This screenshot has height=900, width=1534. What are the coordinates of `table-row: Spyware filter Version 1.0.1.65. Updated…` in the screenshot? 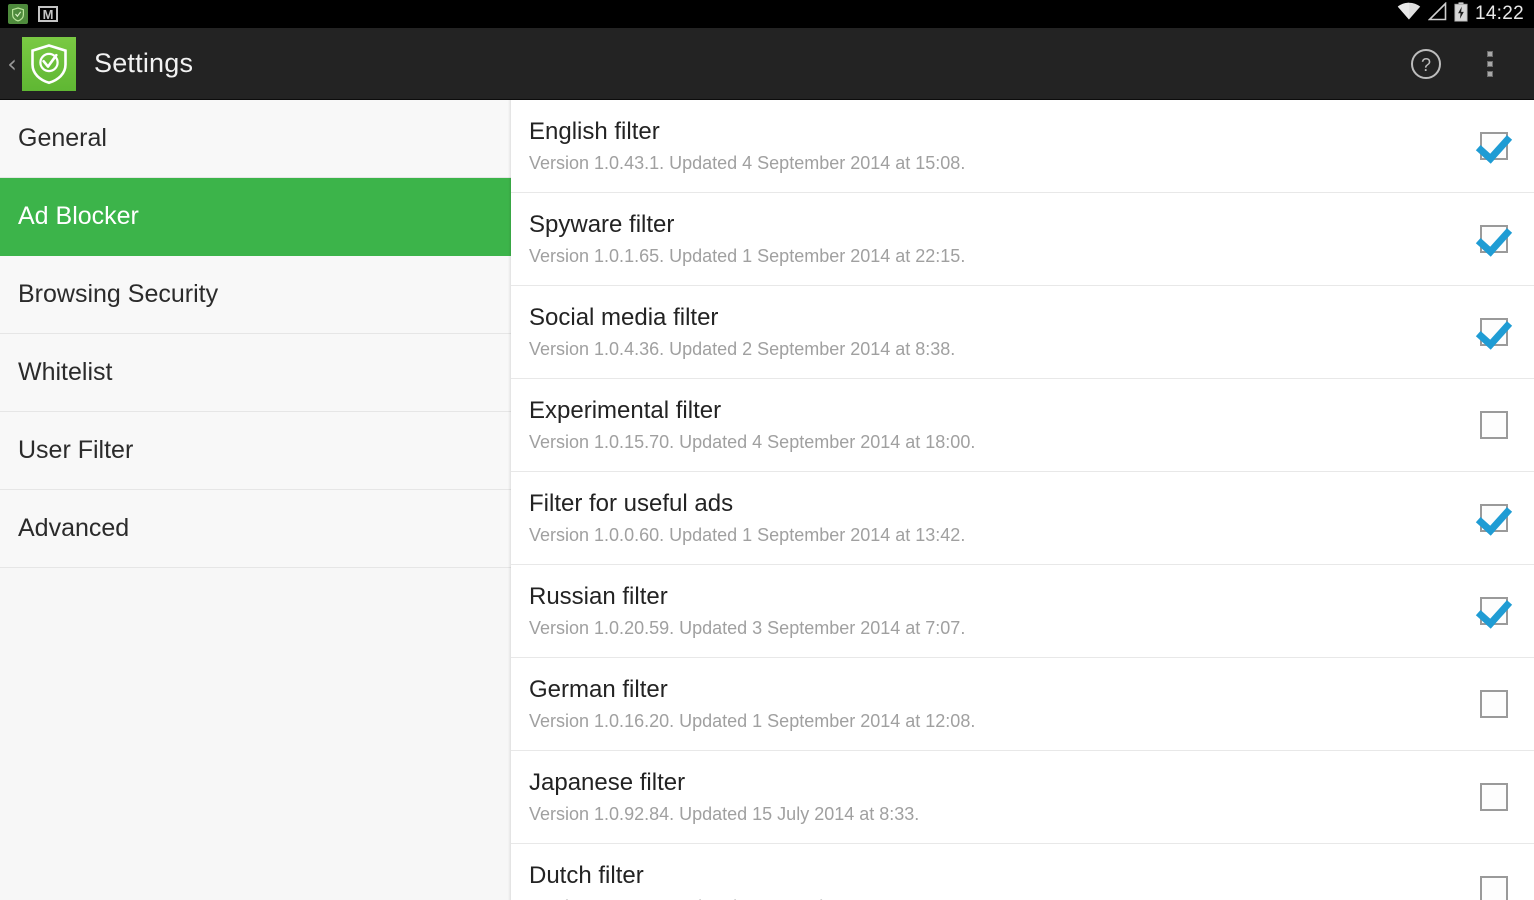 It's located at (1022, 239).